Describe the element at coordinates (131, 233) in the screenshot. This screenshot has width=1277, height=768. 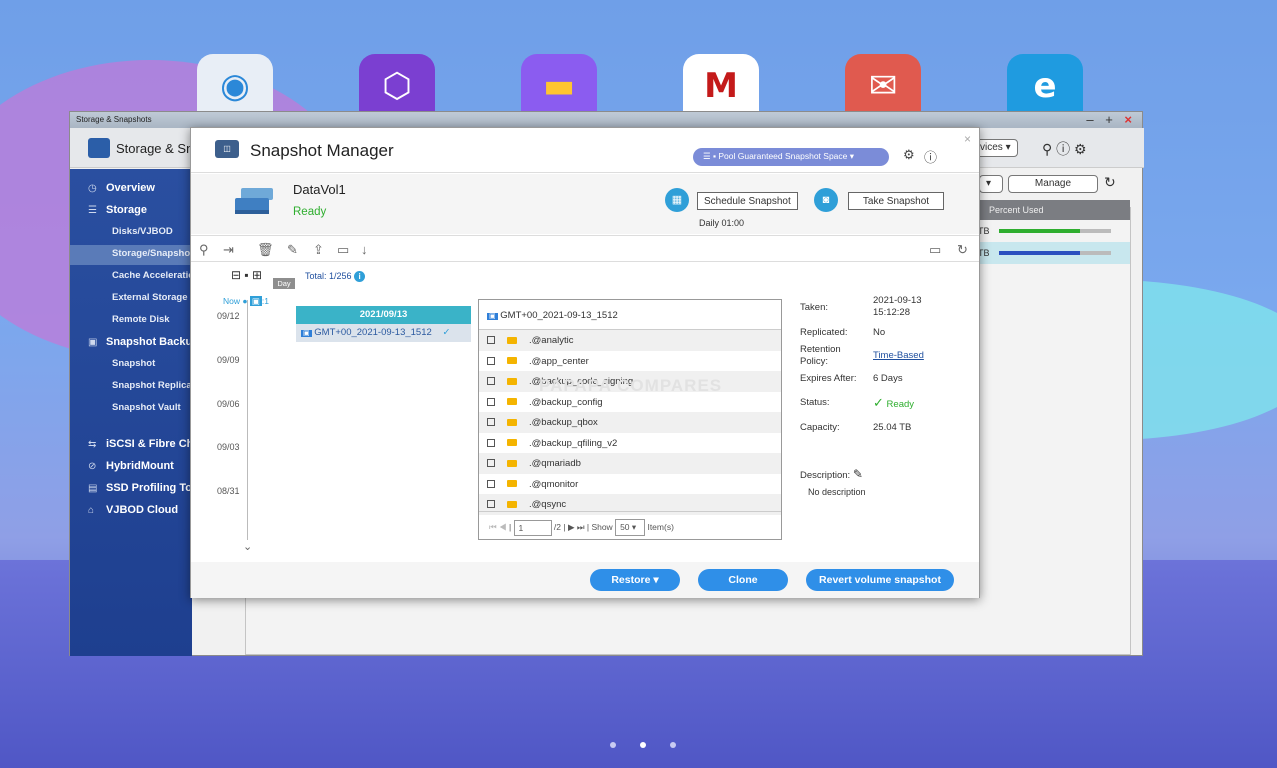
I see `sidebar-item-disks: Disks/VJBOD` at that location.